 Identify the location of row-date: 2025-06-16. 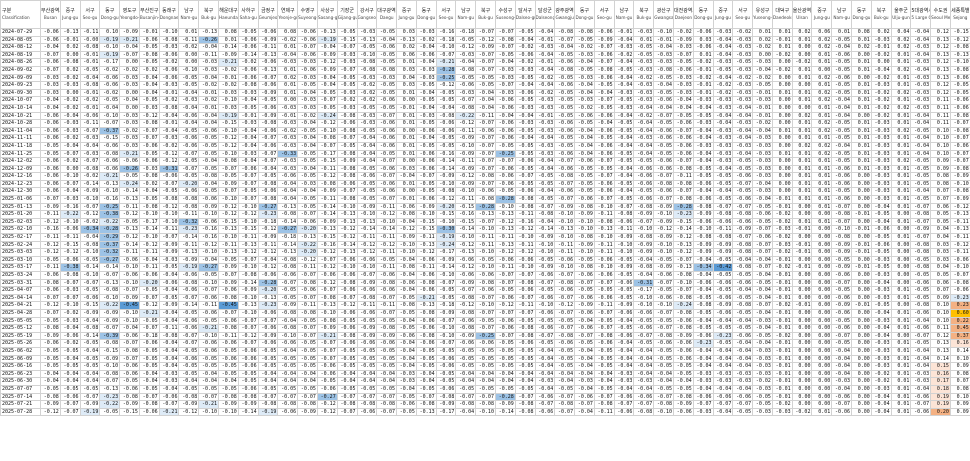
(20, 366).